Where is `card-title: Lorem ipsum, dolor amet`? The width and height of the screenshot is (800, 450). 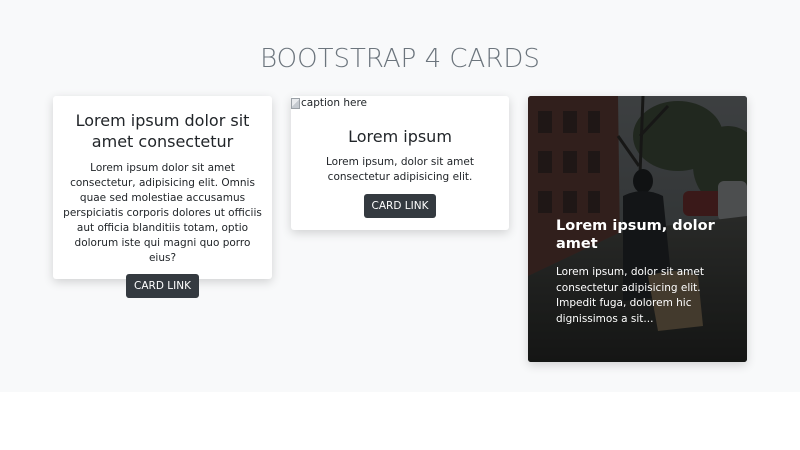 card-title: Lorem ipsum, dolor amet is located at coordinates (635, 235).